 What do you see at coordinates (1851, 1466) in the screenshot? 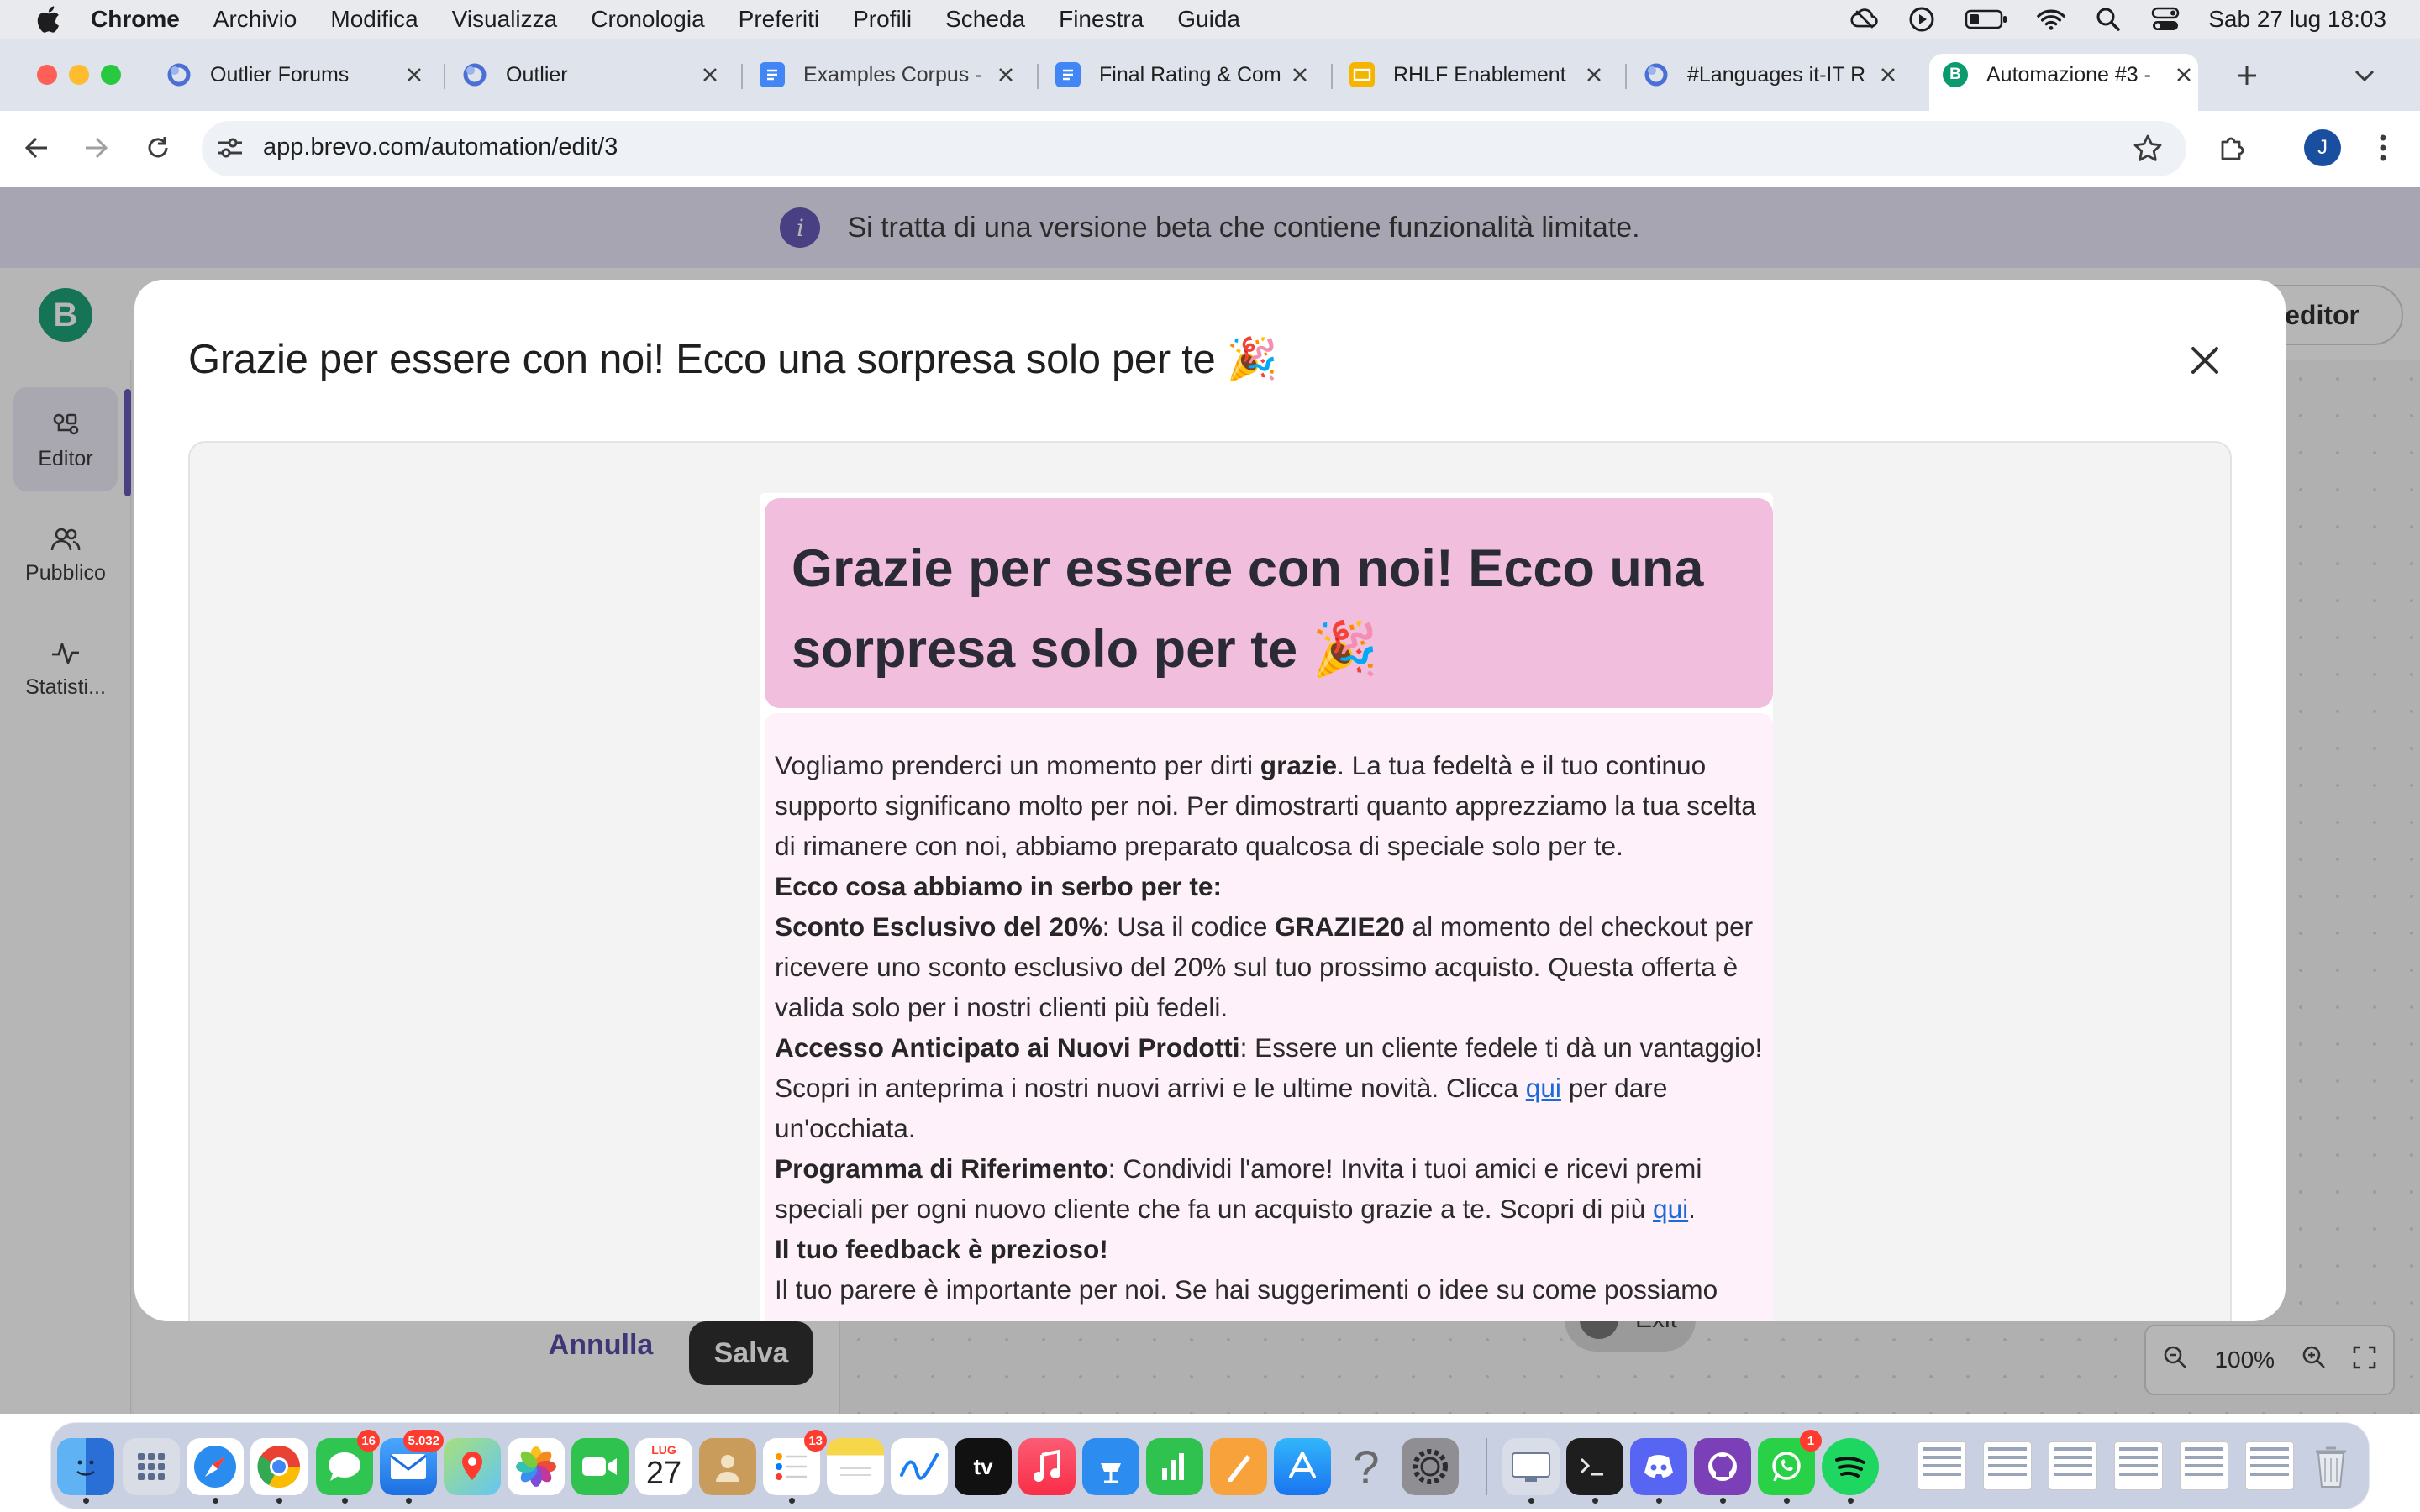
I see `spotify-icon` at bounding box center [1851, 1466].